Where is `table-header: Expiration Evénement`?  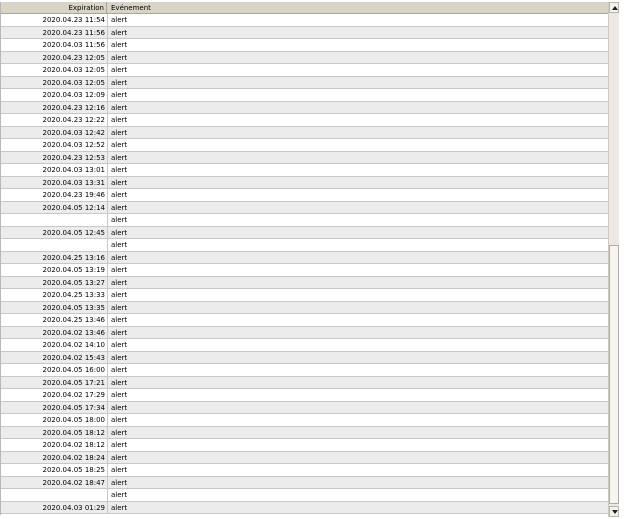 table-header: Expiration Evénement is located at coordinates (305, 8).